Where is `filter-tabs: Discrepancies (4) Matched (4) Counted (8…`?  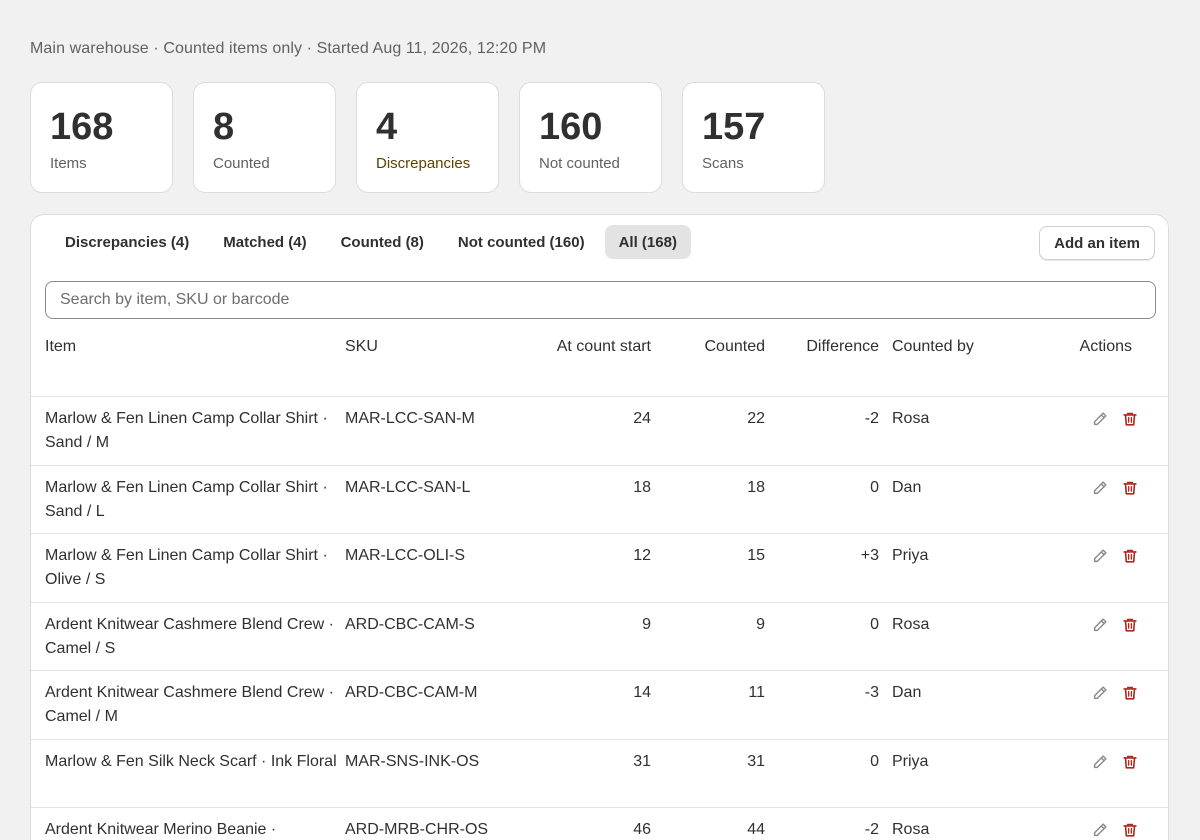 filter-tabs: Discrepancies (4) Matched (4) Counted (8… is located at coordinates (371, 242).